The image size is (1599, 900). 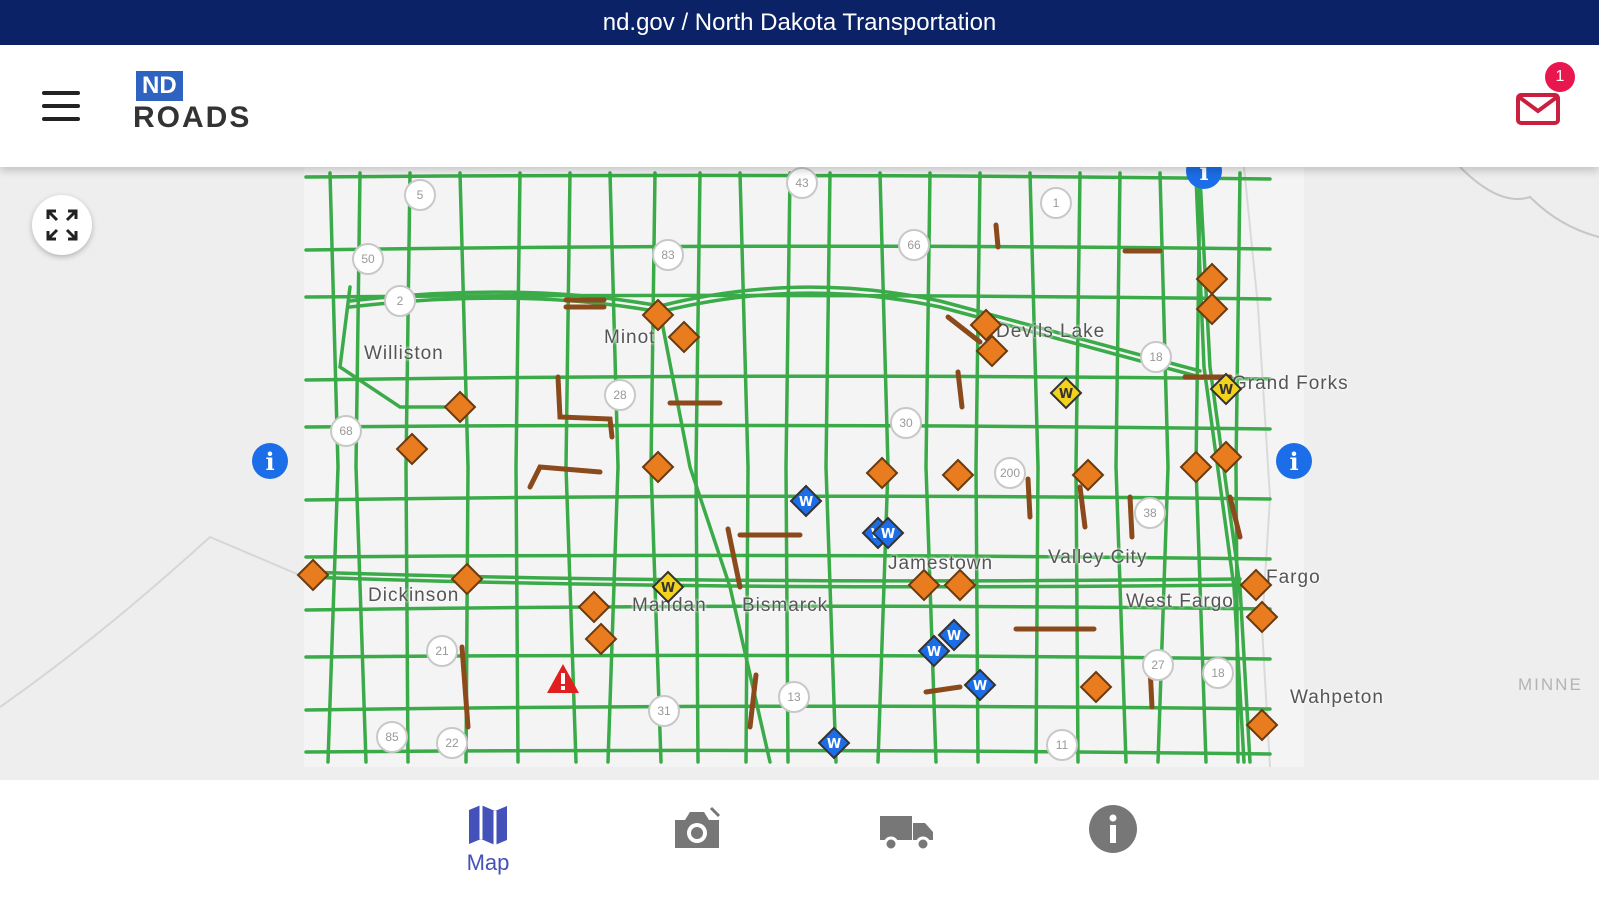 I want to click on route-shield: 28, so click(x=620, y=395).